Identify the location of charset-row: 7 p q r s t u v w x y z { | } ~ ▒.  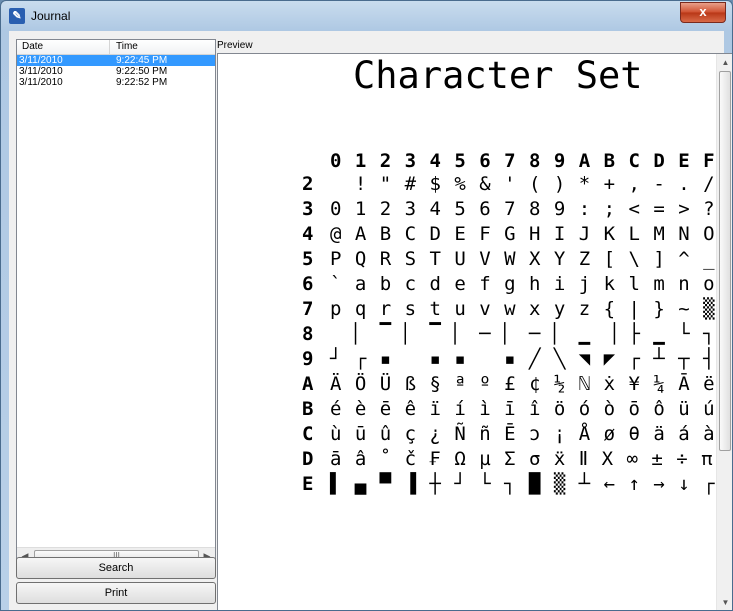
(509, 309).